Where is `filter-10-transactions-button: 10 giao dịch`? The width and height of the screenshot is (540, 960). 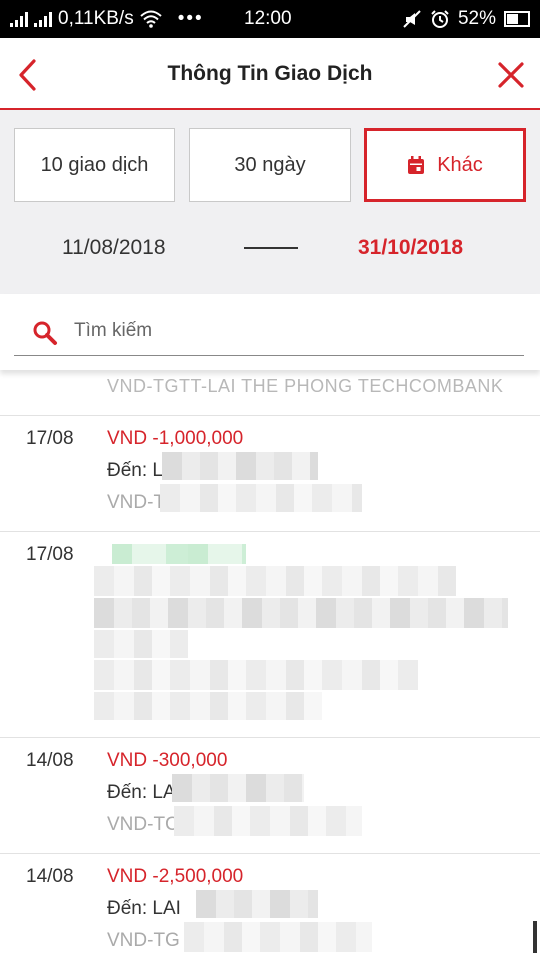
filter-10-transactions-button: 10 giao dịch is located at coordinates (94, 165).